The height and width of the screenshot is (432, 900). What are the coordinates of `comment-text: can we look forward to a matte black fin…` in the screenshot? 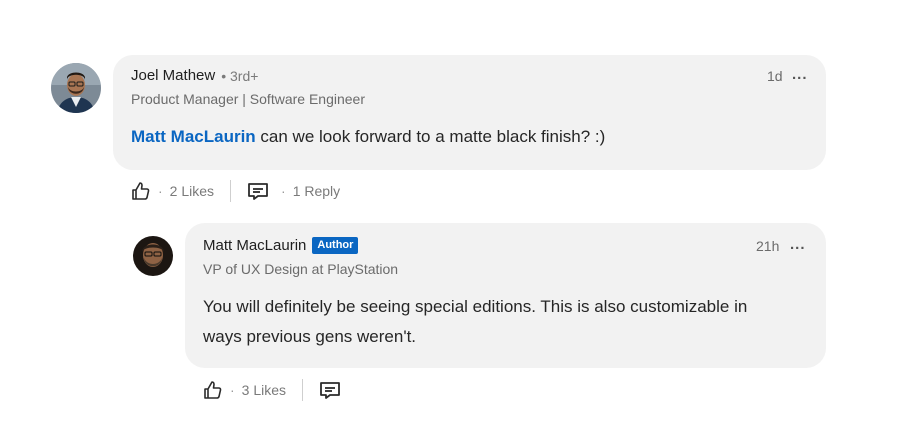 It's located at (433, 136).